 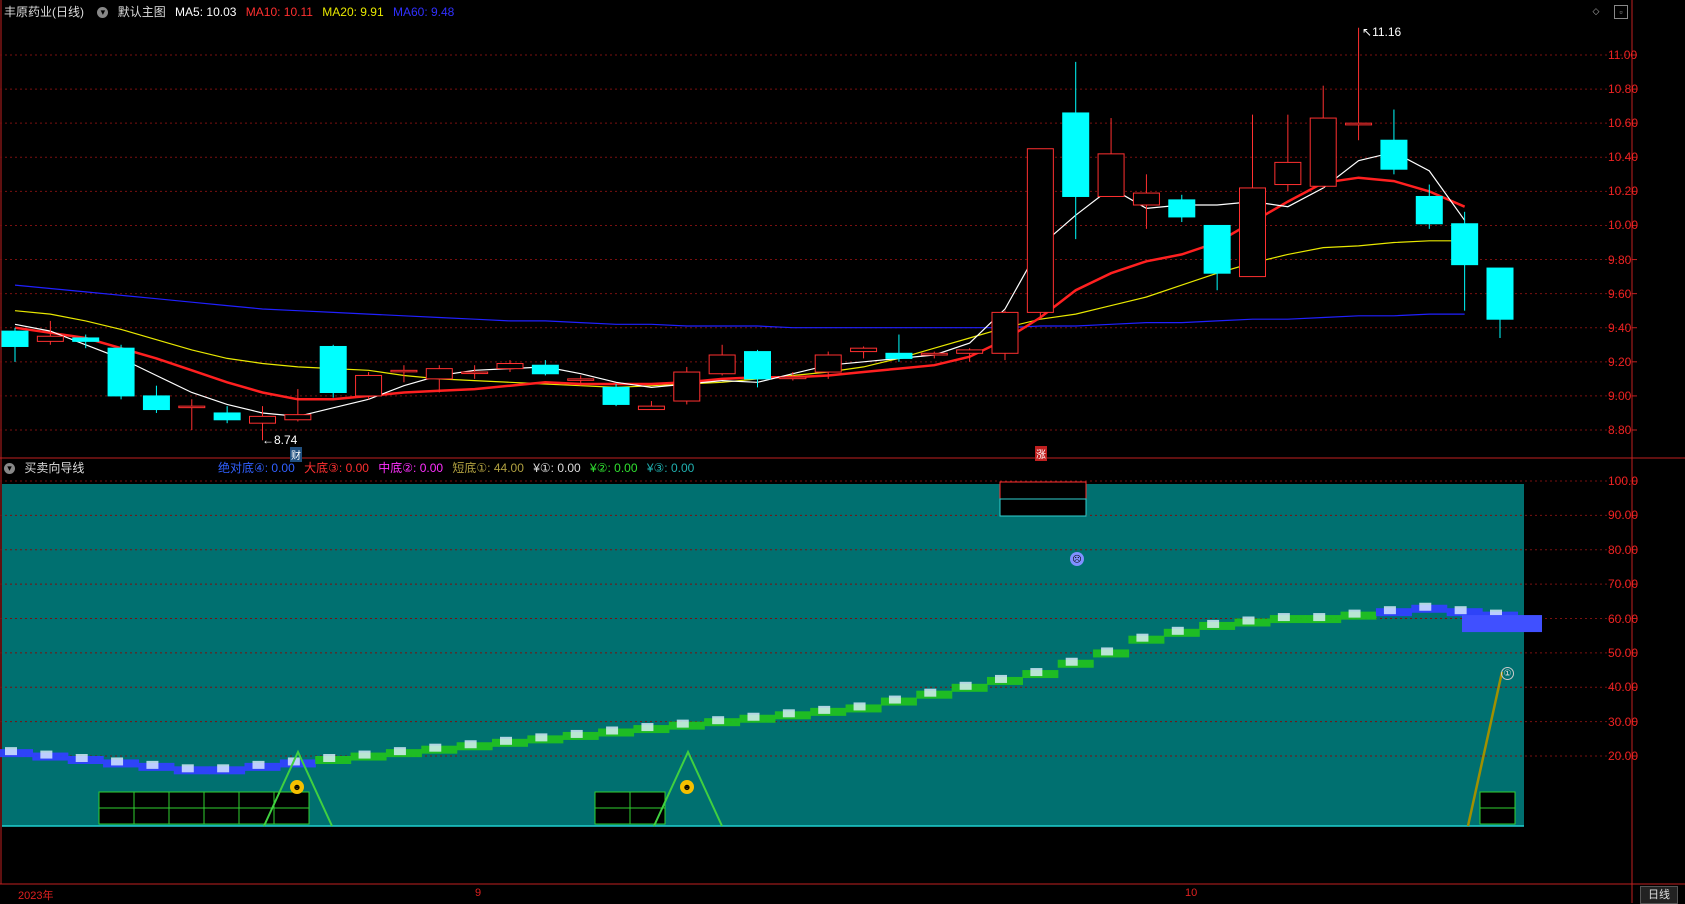 I want to click on indicator-tick-label: 100.0, so click(x=1623, y=481).